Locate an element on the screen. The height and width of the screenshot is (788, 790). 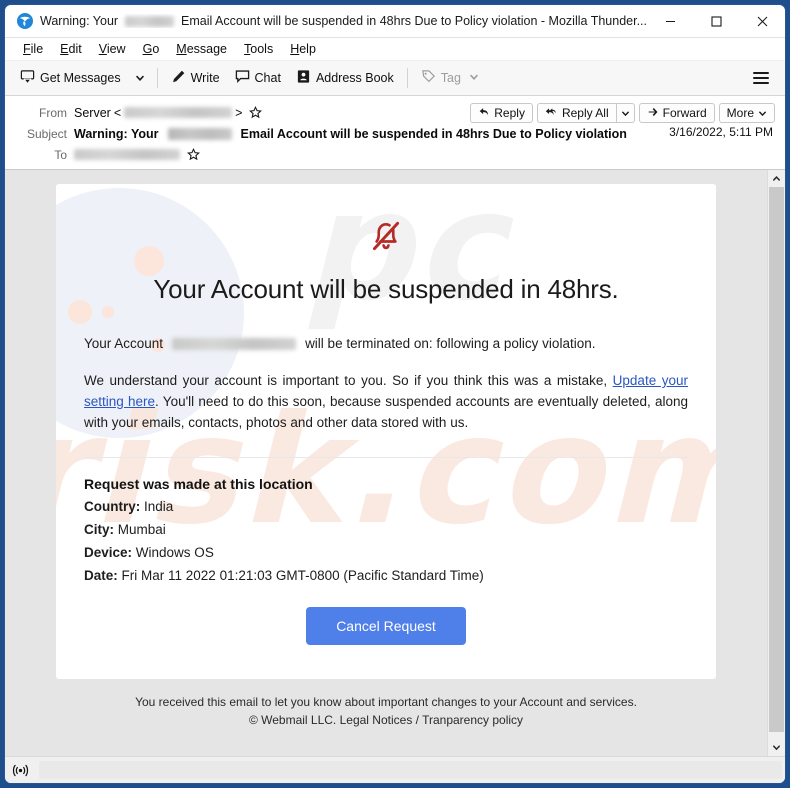
menu-go: Go is located at coordinates (151, 49).